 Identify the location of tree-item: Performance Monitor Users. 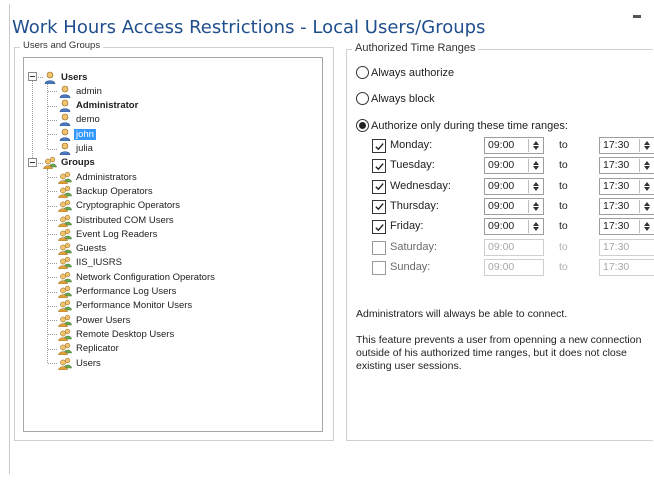
(125, 306).